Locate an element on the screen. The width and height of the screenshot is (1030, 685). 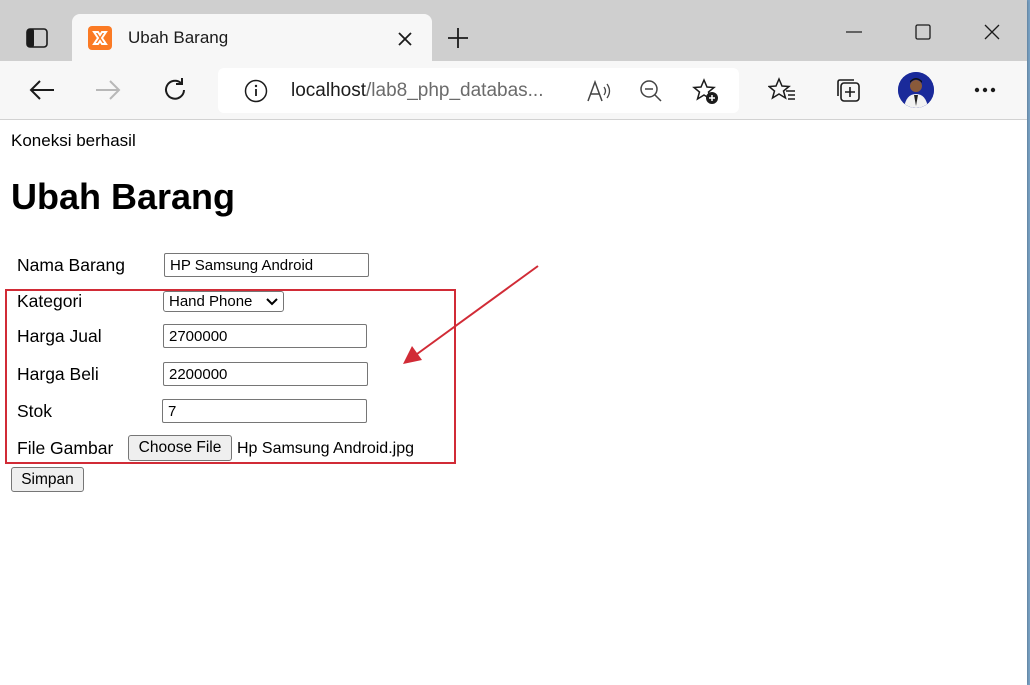
favorites-icon is located at coordinates (781, 88).